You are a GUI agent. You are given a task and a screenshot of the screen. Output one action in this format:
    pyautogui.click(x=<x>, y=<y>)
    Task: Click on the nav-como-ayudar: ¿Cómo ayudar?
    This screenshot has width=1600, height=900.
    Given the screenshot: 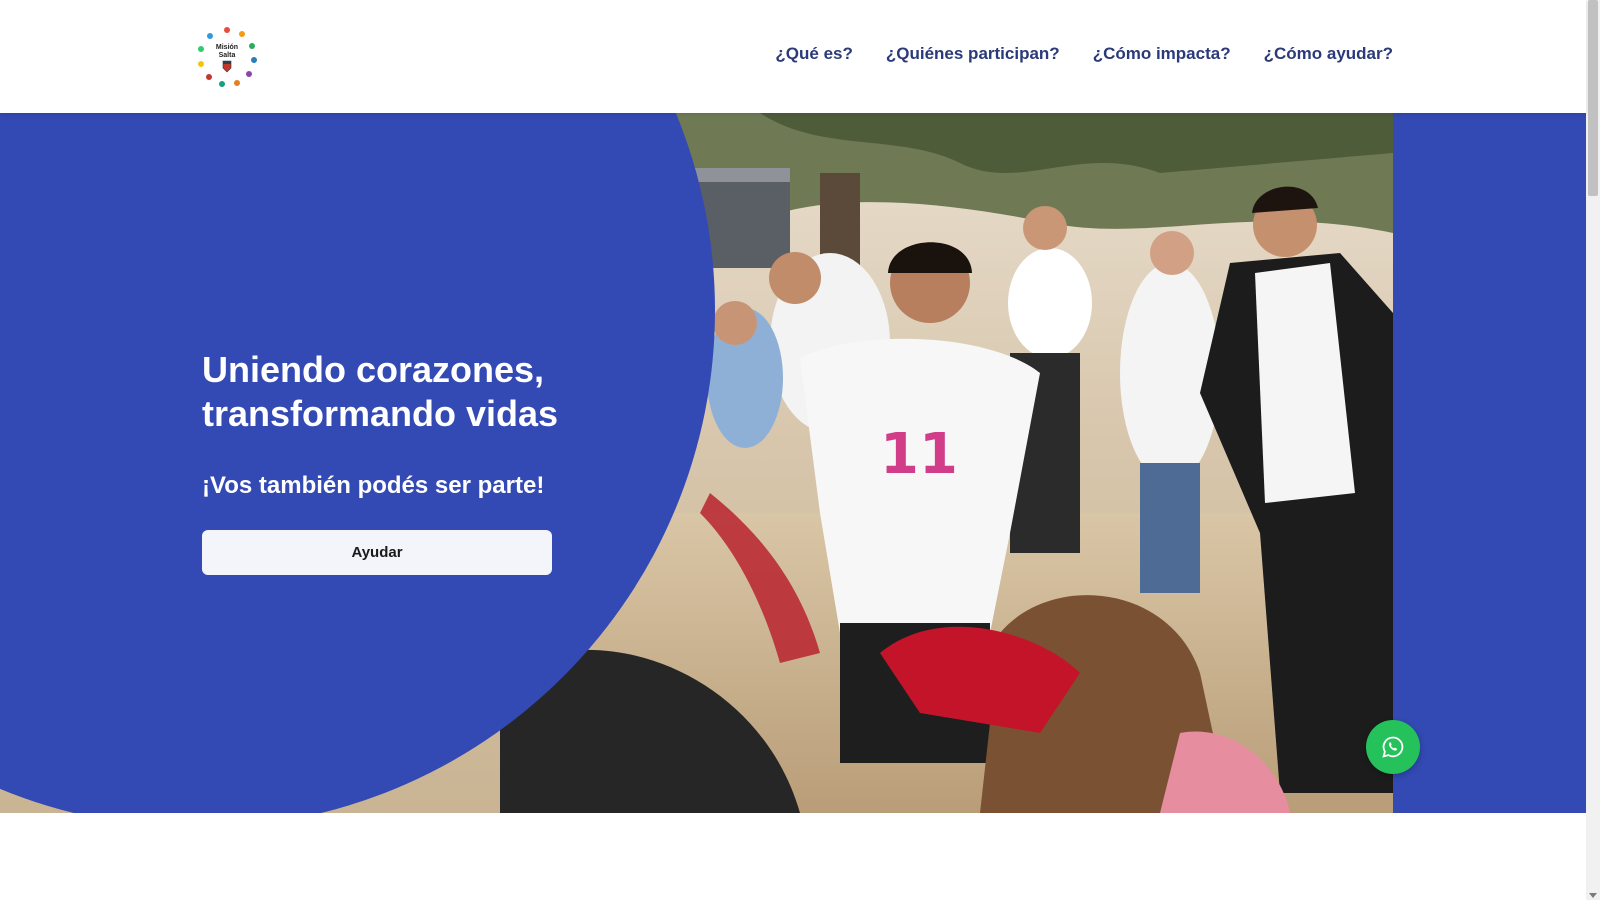 What is the action you would take?
    pyautogui.click(x=1328, y=54)
    